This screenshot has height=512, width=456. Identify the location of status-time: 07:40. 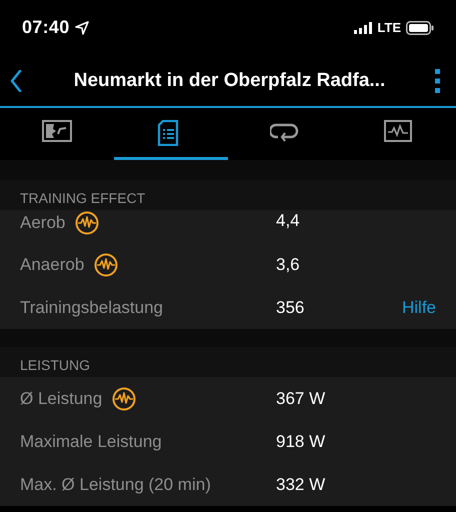
(46, 27).